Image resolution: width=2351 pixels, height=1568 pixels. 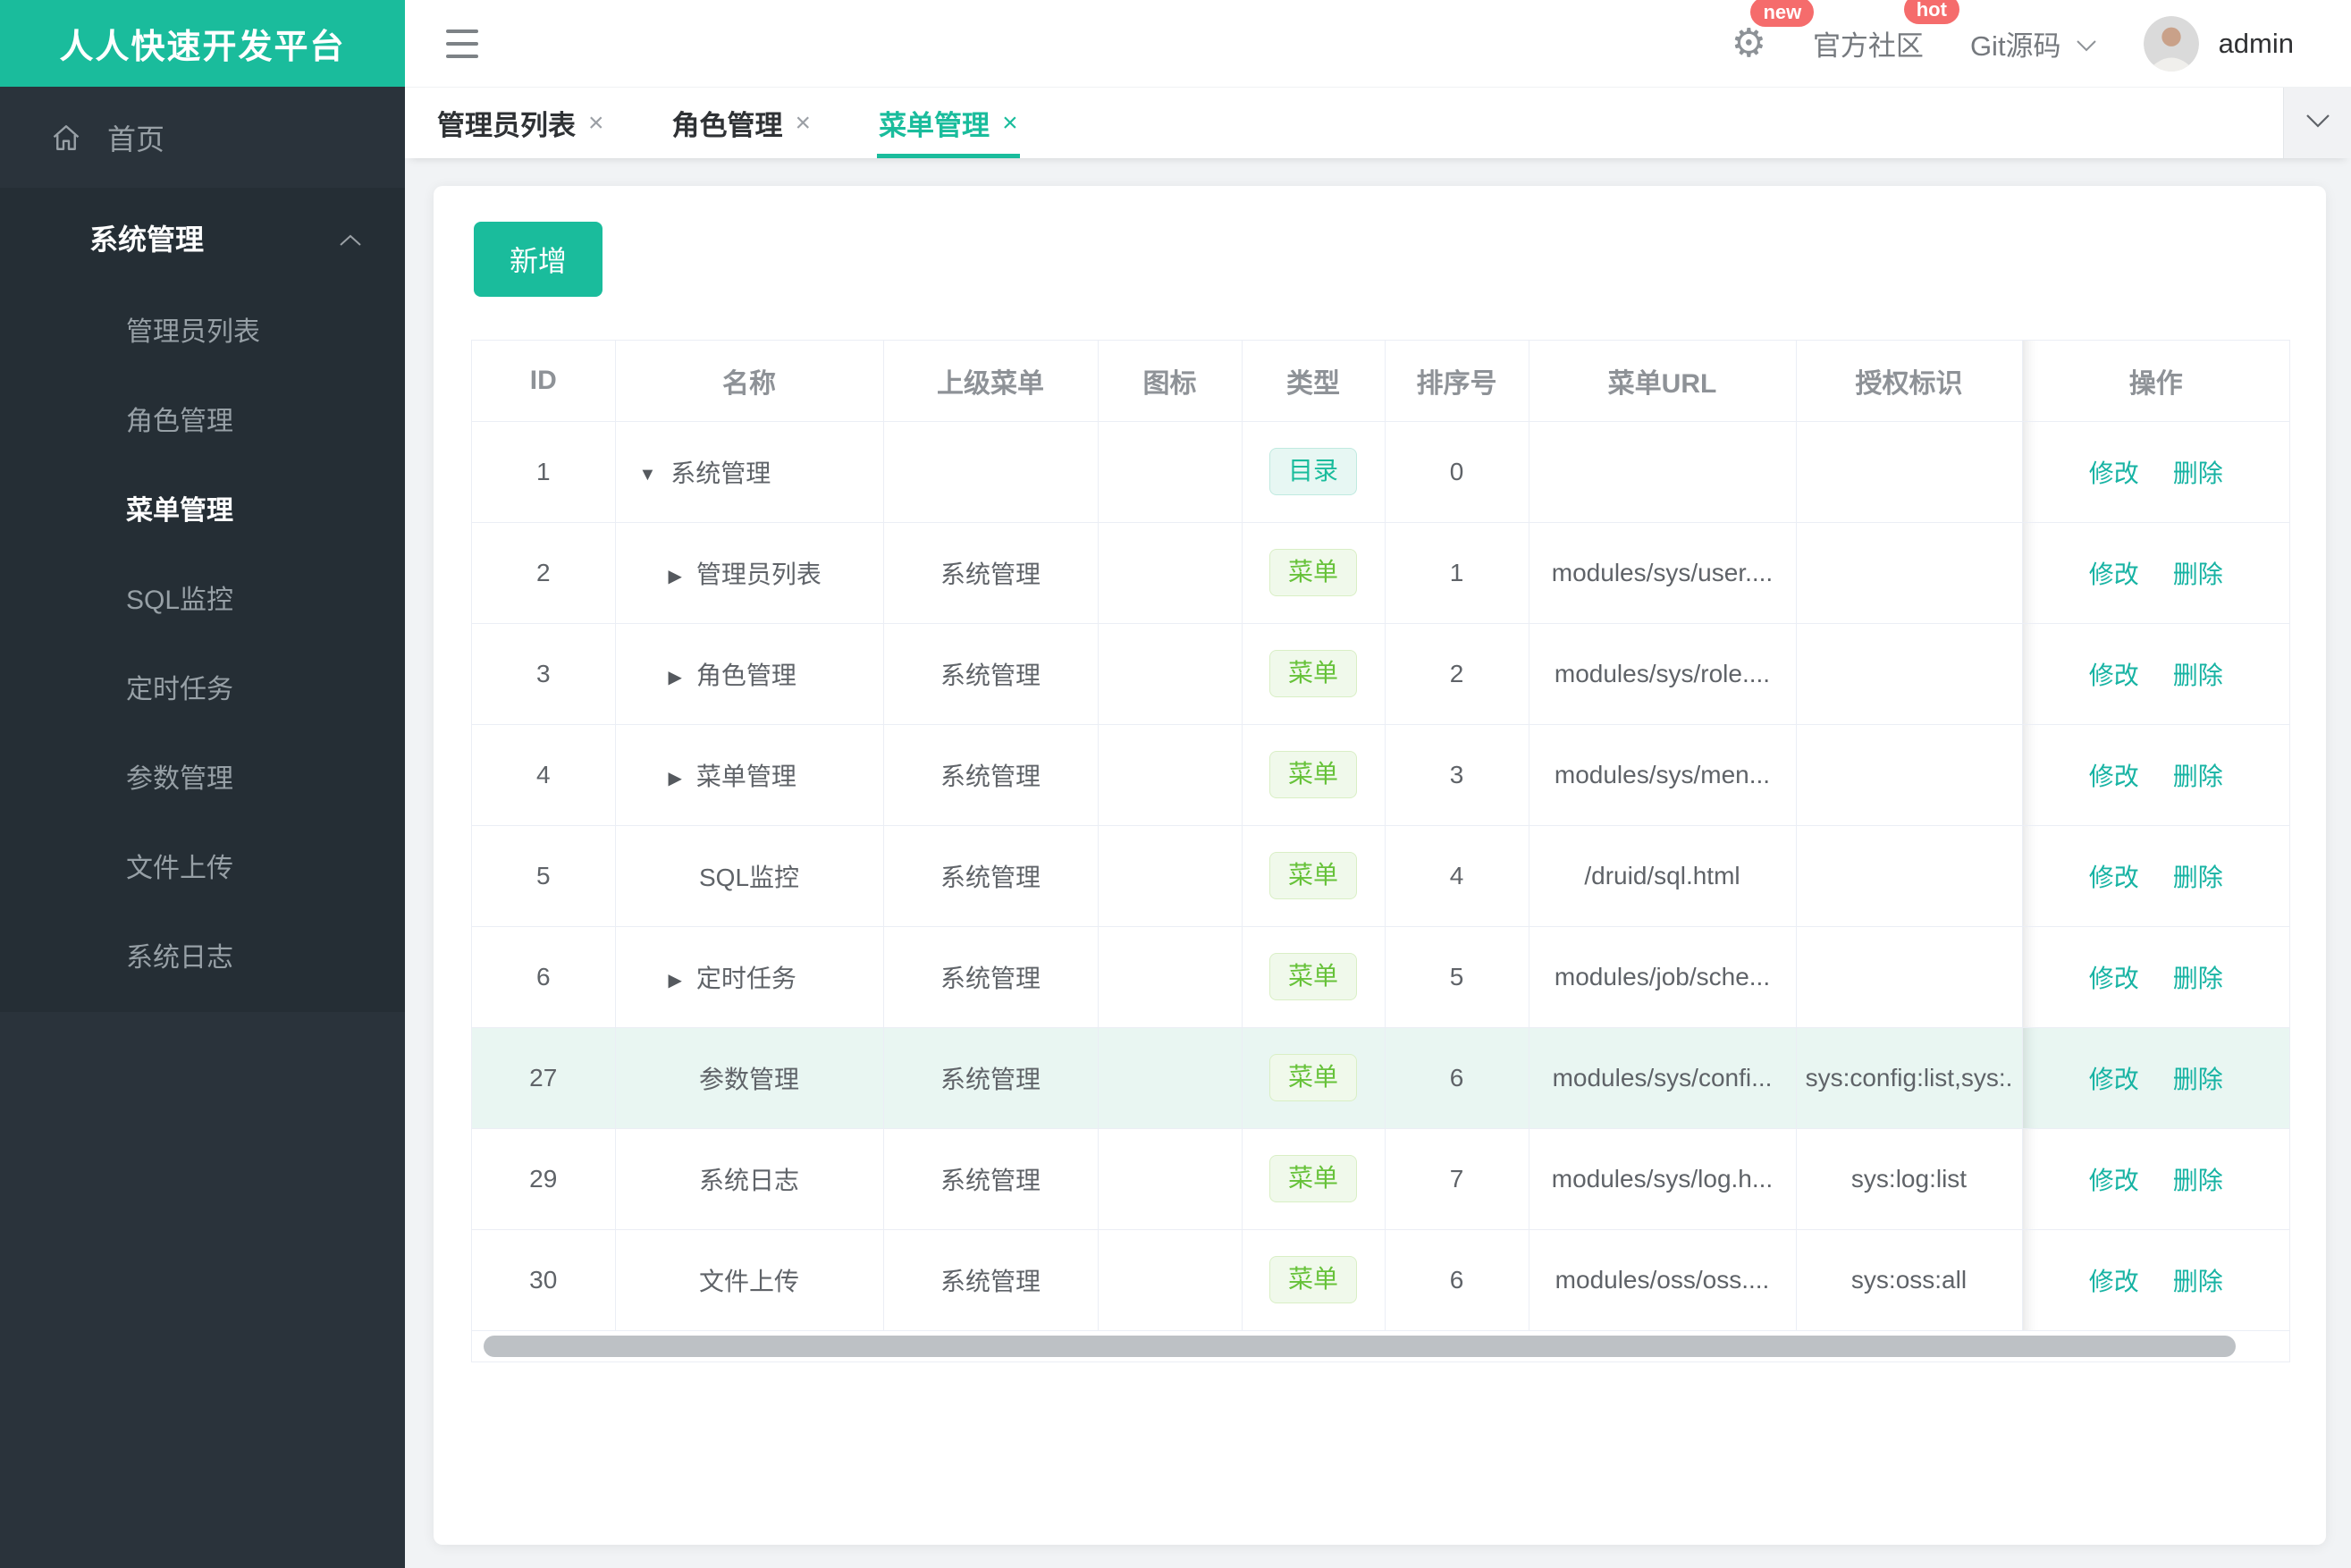 I want to click on cell-permission, so click(x=1909, y=876).